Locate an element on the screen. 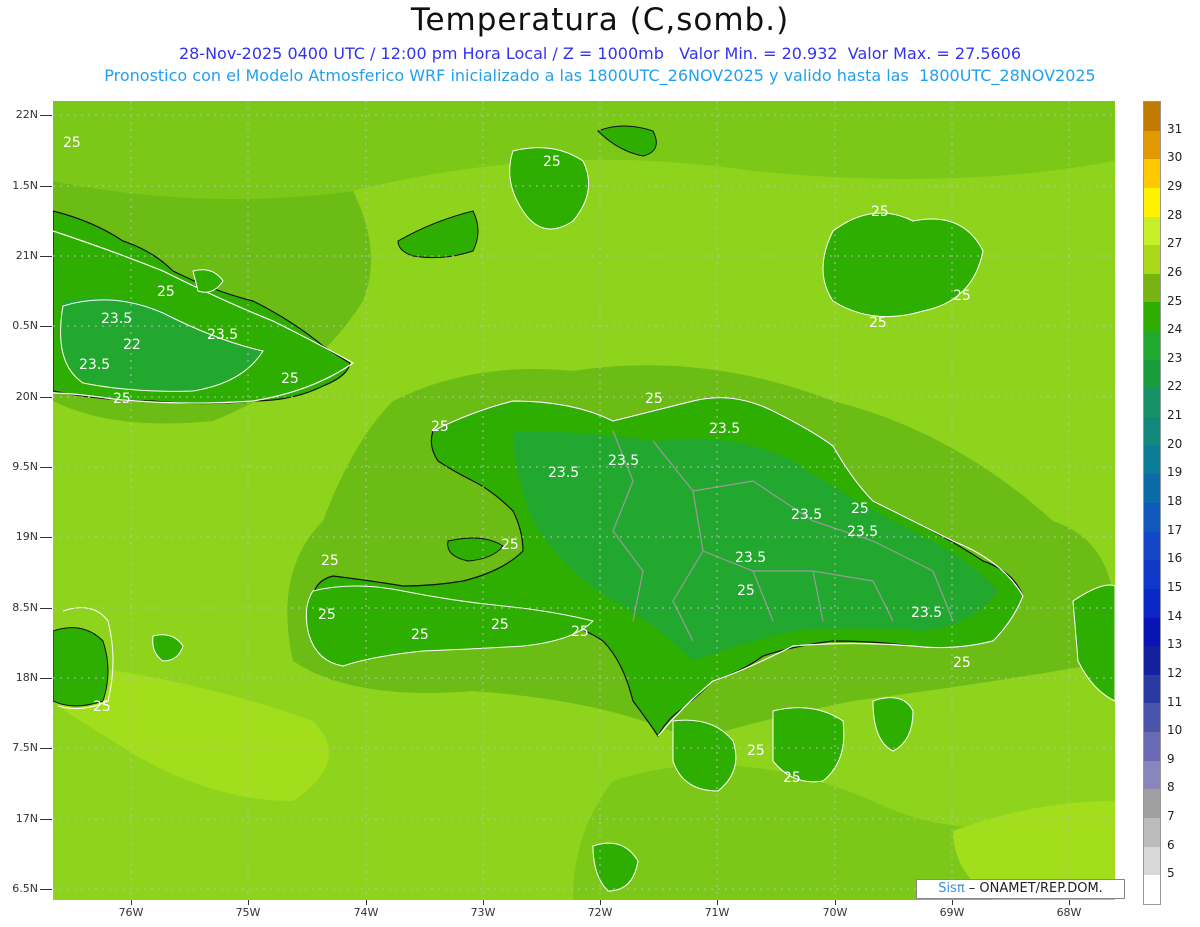  y-axis-label: 9.5N is located at coordinates (25, 466).